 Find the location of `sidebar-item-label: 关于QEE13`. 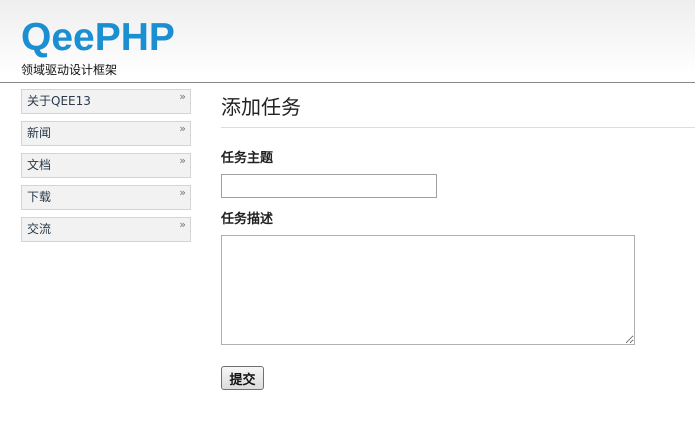

sidebar-item-label: 关于QEE13 is located at coordinates (59, 101).